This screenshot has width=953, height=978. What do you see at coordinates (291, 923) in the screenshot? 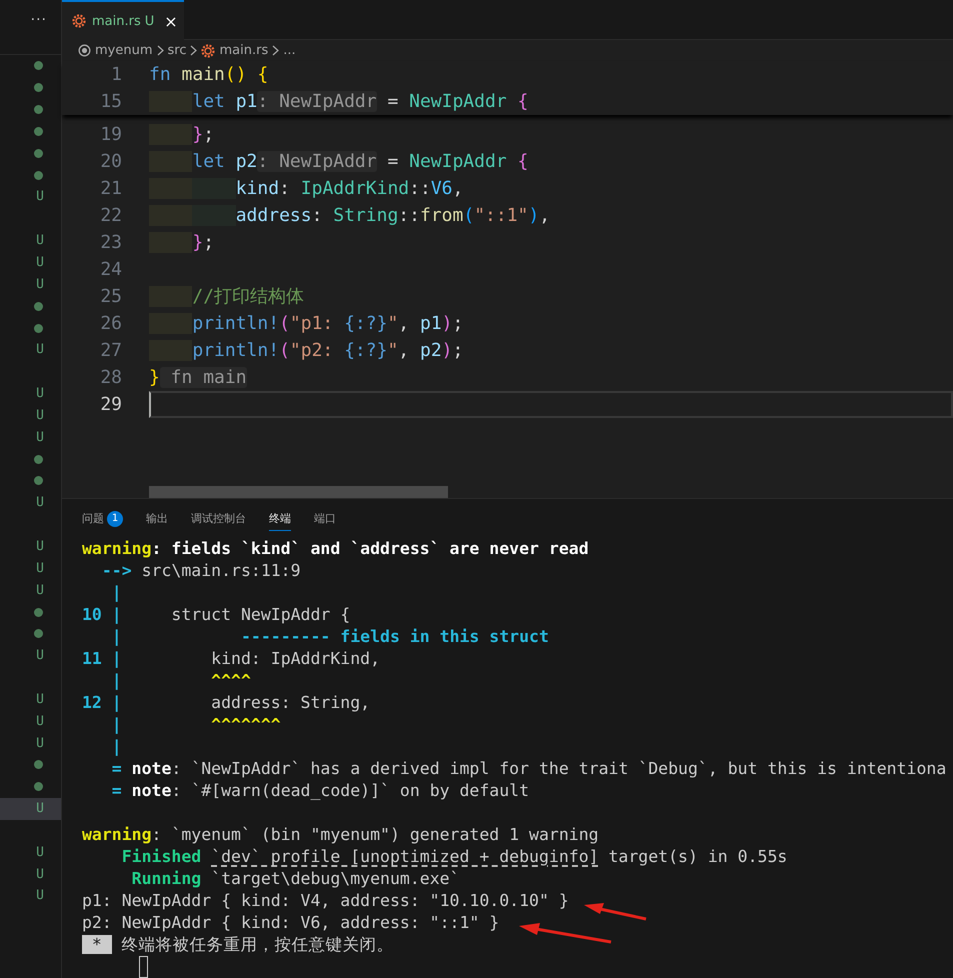
I see `terminal-line: p2: NewIpAddr { kind: V6, address: "::1" }` at bounding box center [291, 923].